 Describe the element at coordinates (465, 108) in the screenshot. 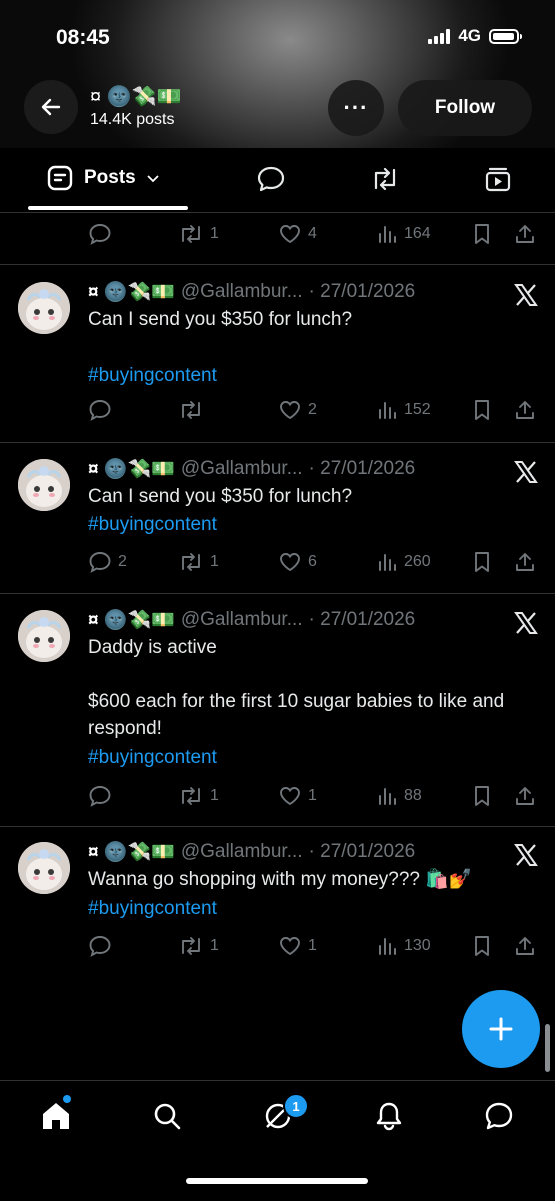

I see `follow-button: Follow` at that location.